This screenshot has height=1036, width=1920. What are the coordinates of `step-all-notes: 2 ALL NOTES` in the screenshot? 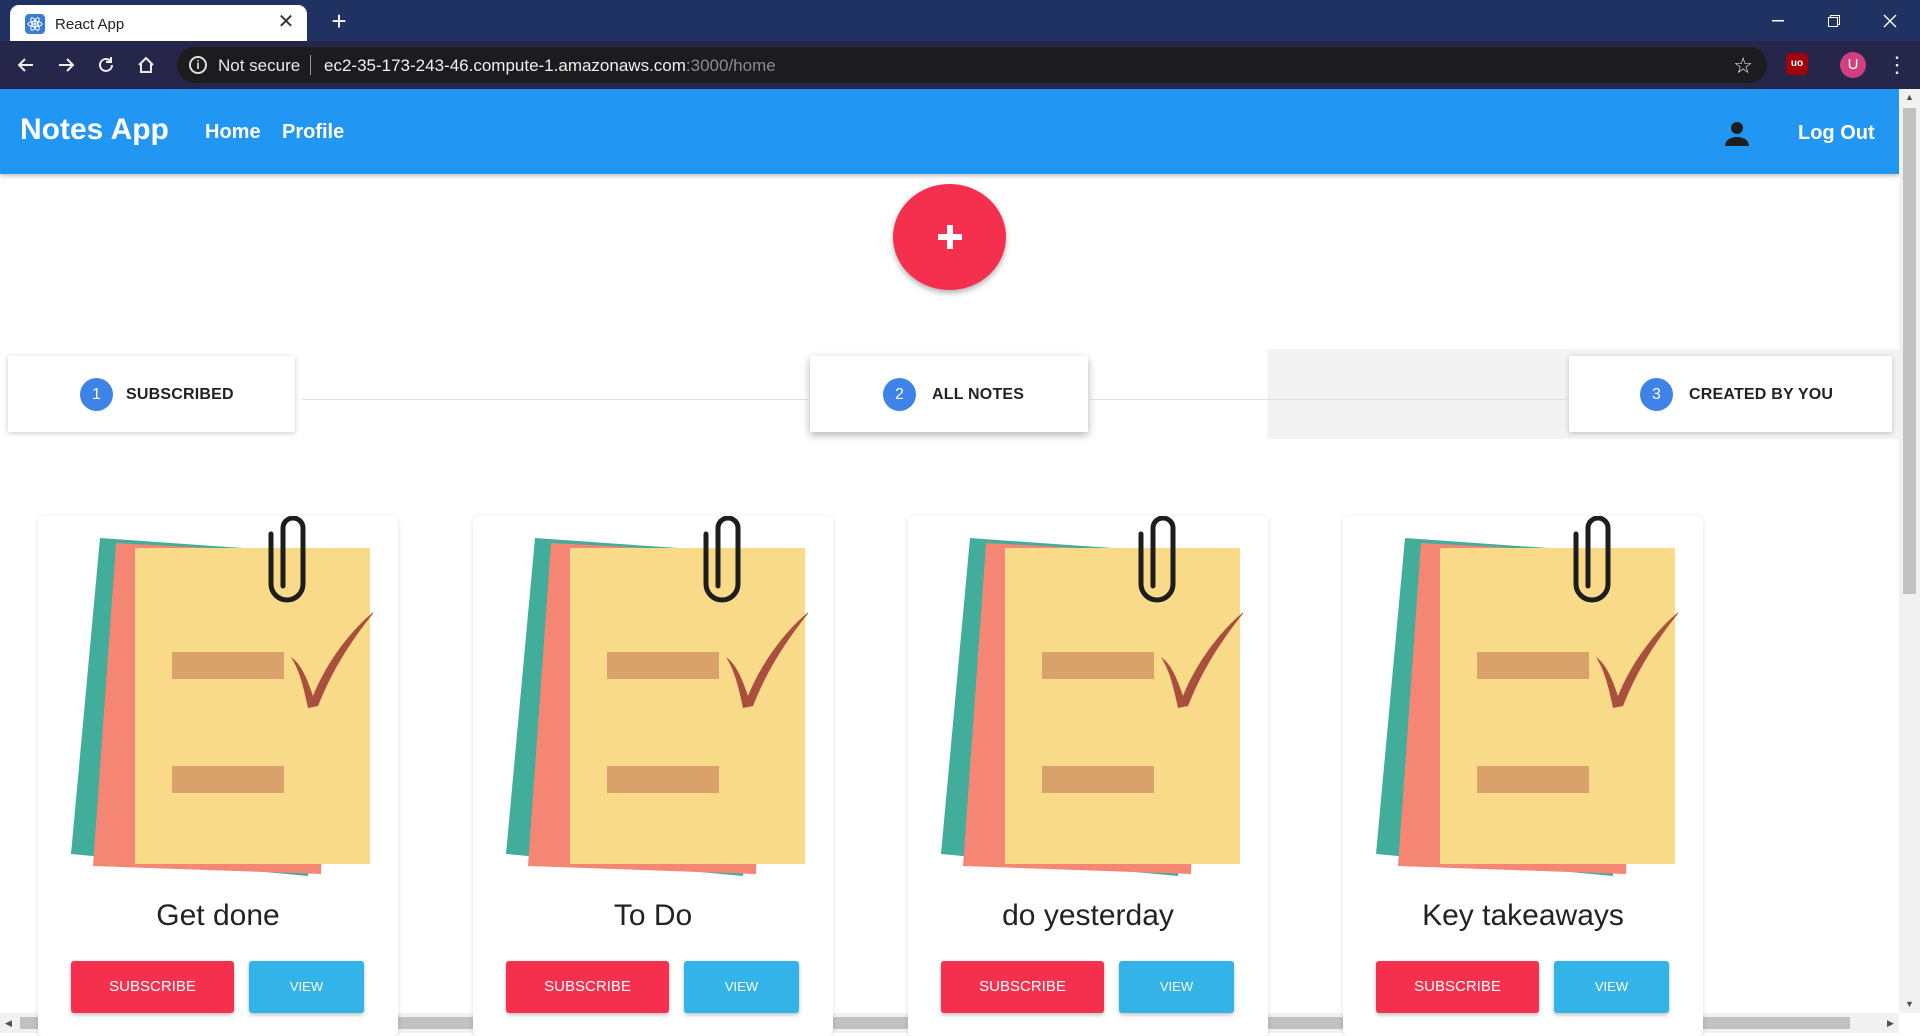 It's located at (949, 394).